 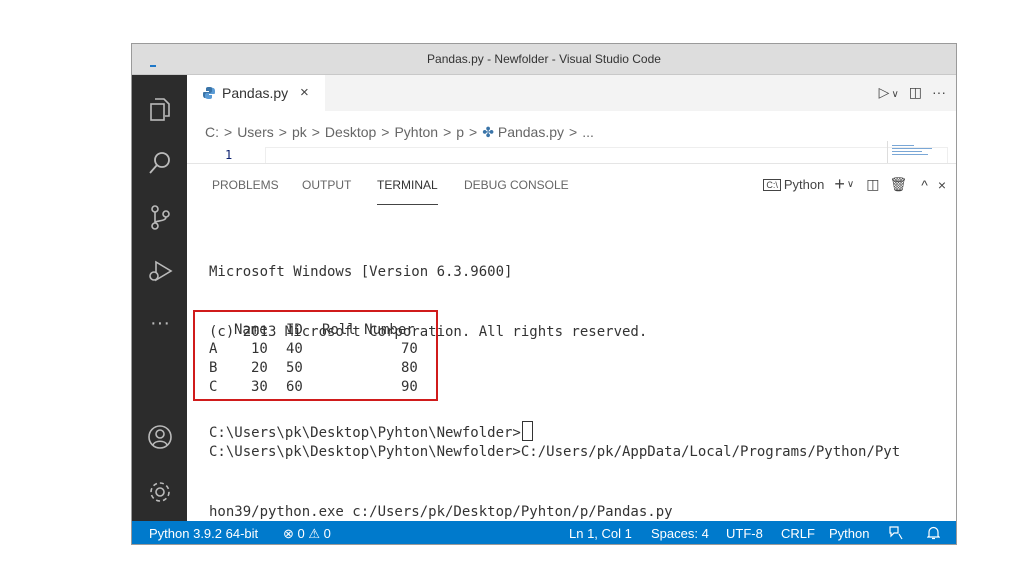 I want to click on code-line: 1, so click(x=571, y=155).